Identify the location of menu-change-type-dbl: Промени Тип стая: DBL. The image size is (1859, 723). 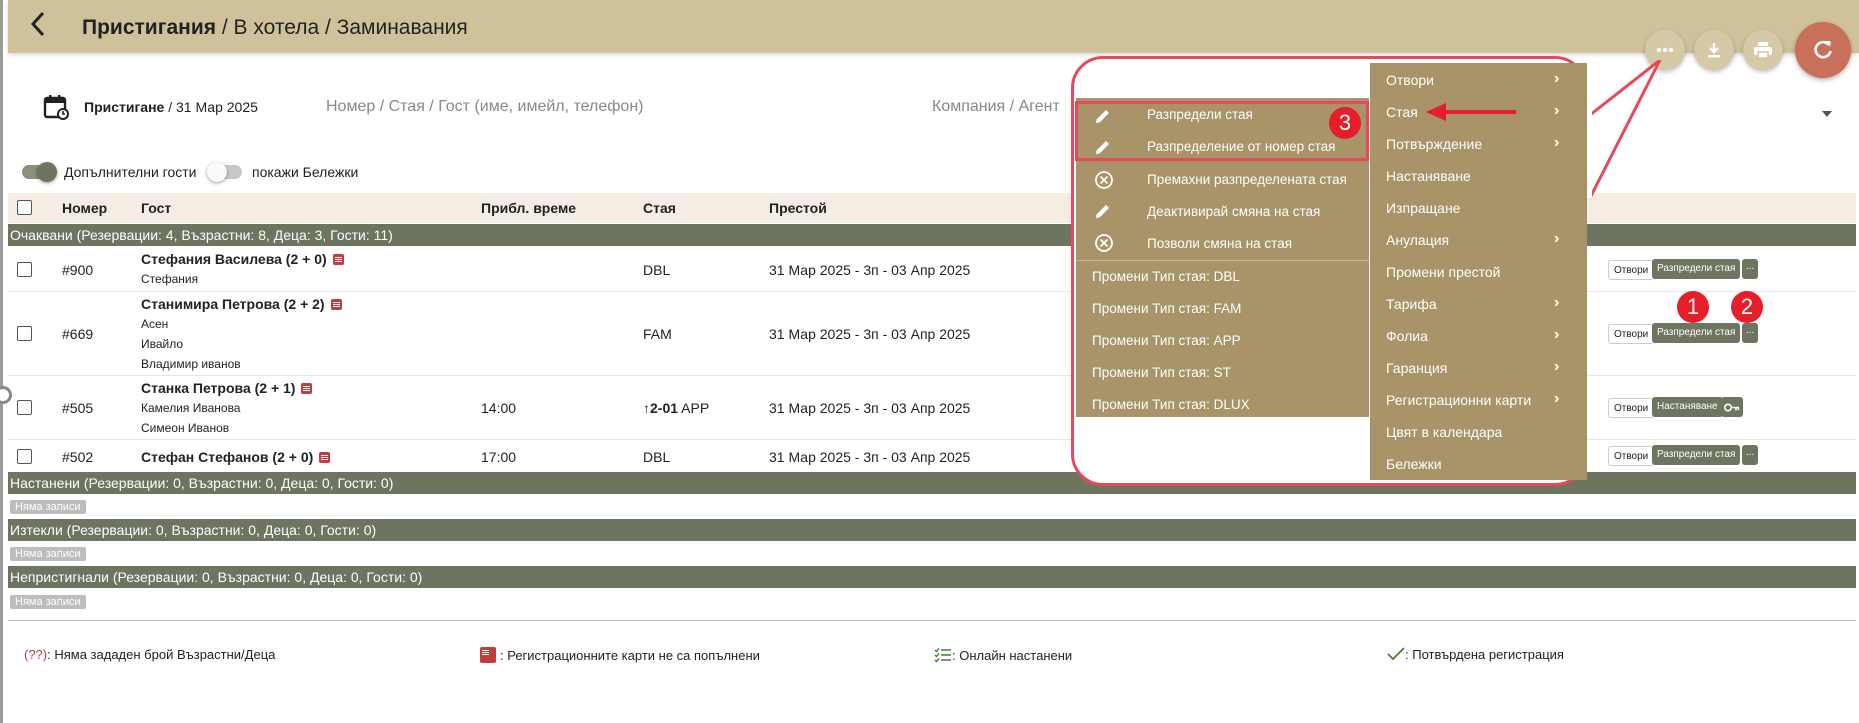
(1166, 276).